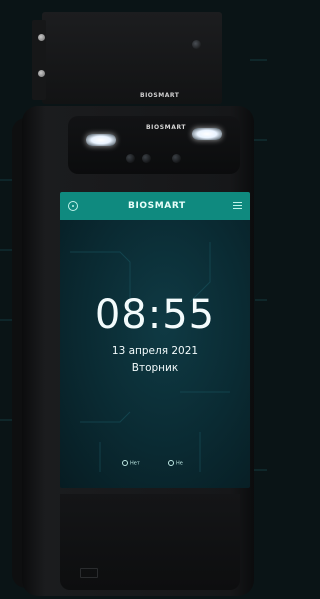  What do you see at coordinates (179, 463) in the screenshot?
I see `status-user-label: Не` at bounding box center [179, 463].